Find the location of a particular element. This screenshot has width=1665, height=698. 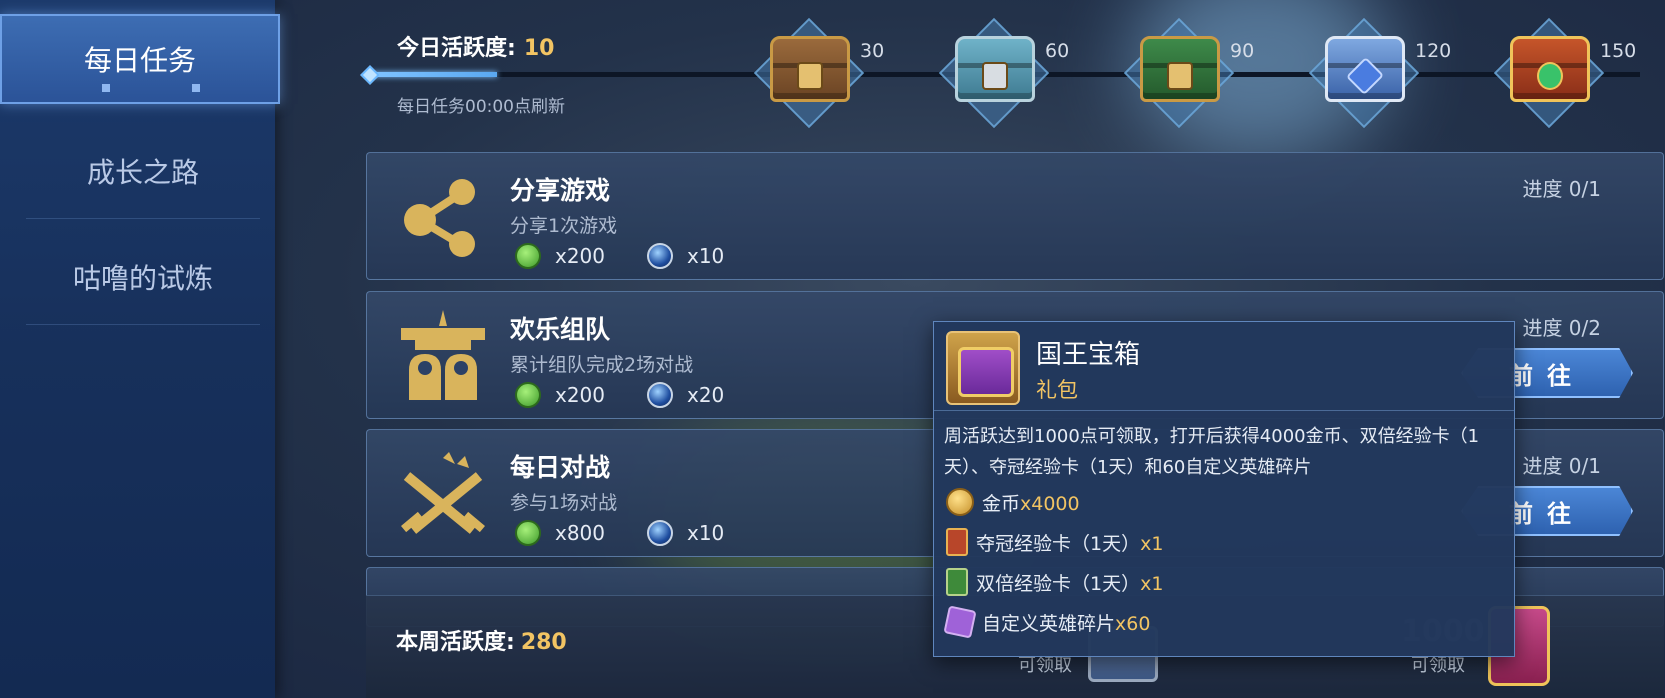

sidebar-item-gollum-trial: 咕噜的试炼 is located at coordinates (143, 277).